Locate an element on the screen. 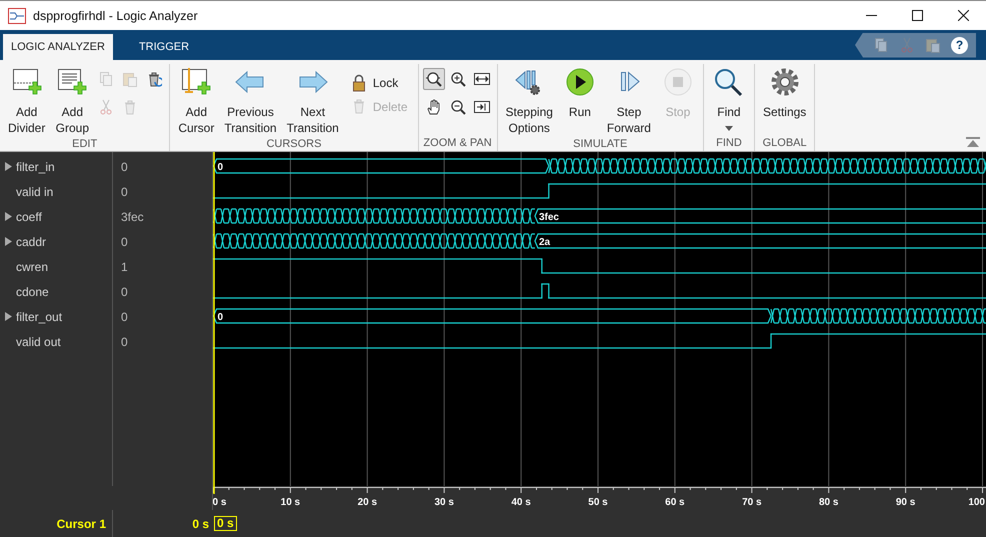 Image resolution: width=986 pixels, height=537 pixels. signal-name: valid in is located at coordinates (35, 191).